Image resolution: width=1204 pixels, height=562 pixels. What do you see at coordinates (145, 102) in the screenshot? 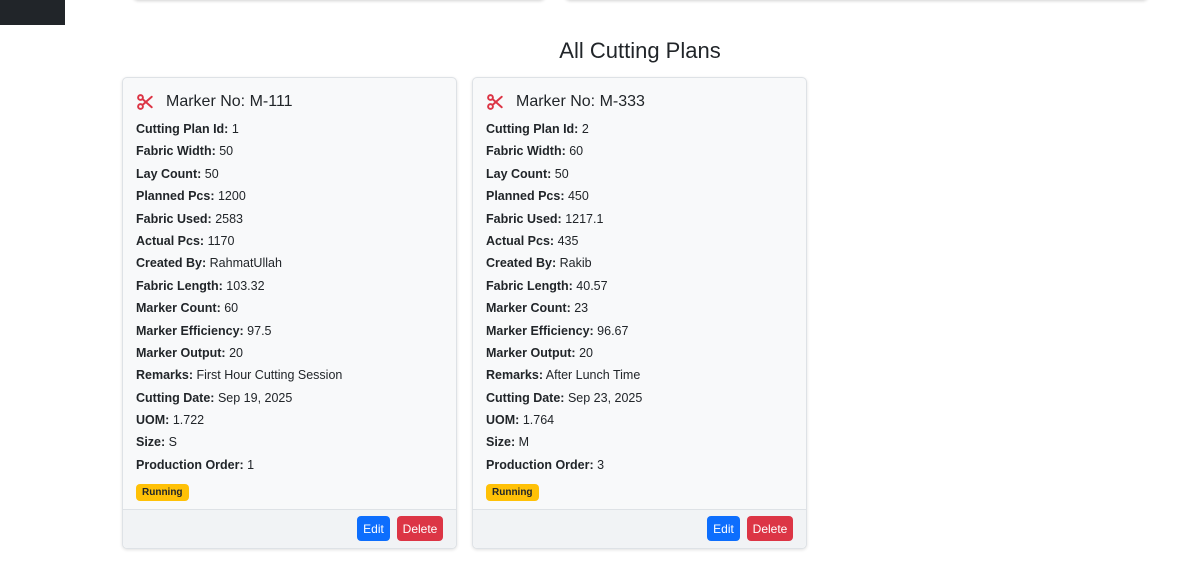
I see `scissors-icon` at bounding box center [145, 102].